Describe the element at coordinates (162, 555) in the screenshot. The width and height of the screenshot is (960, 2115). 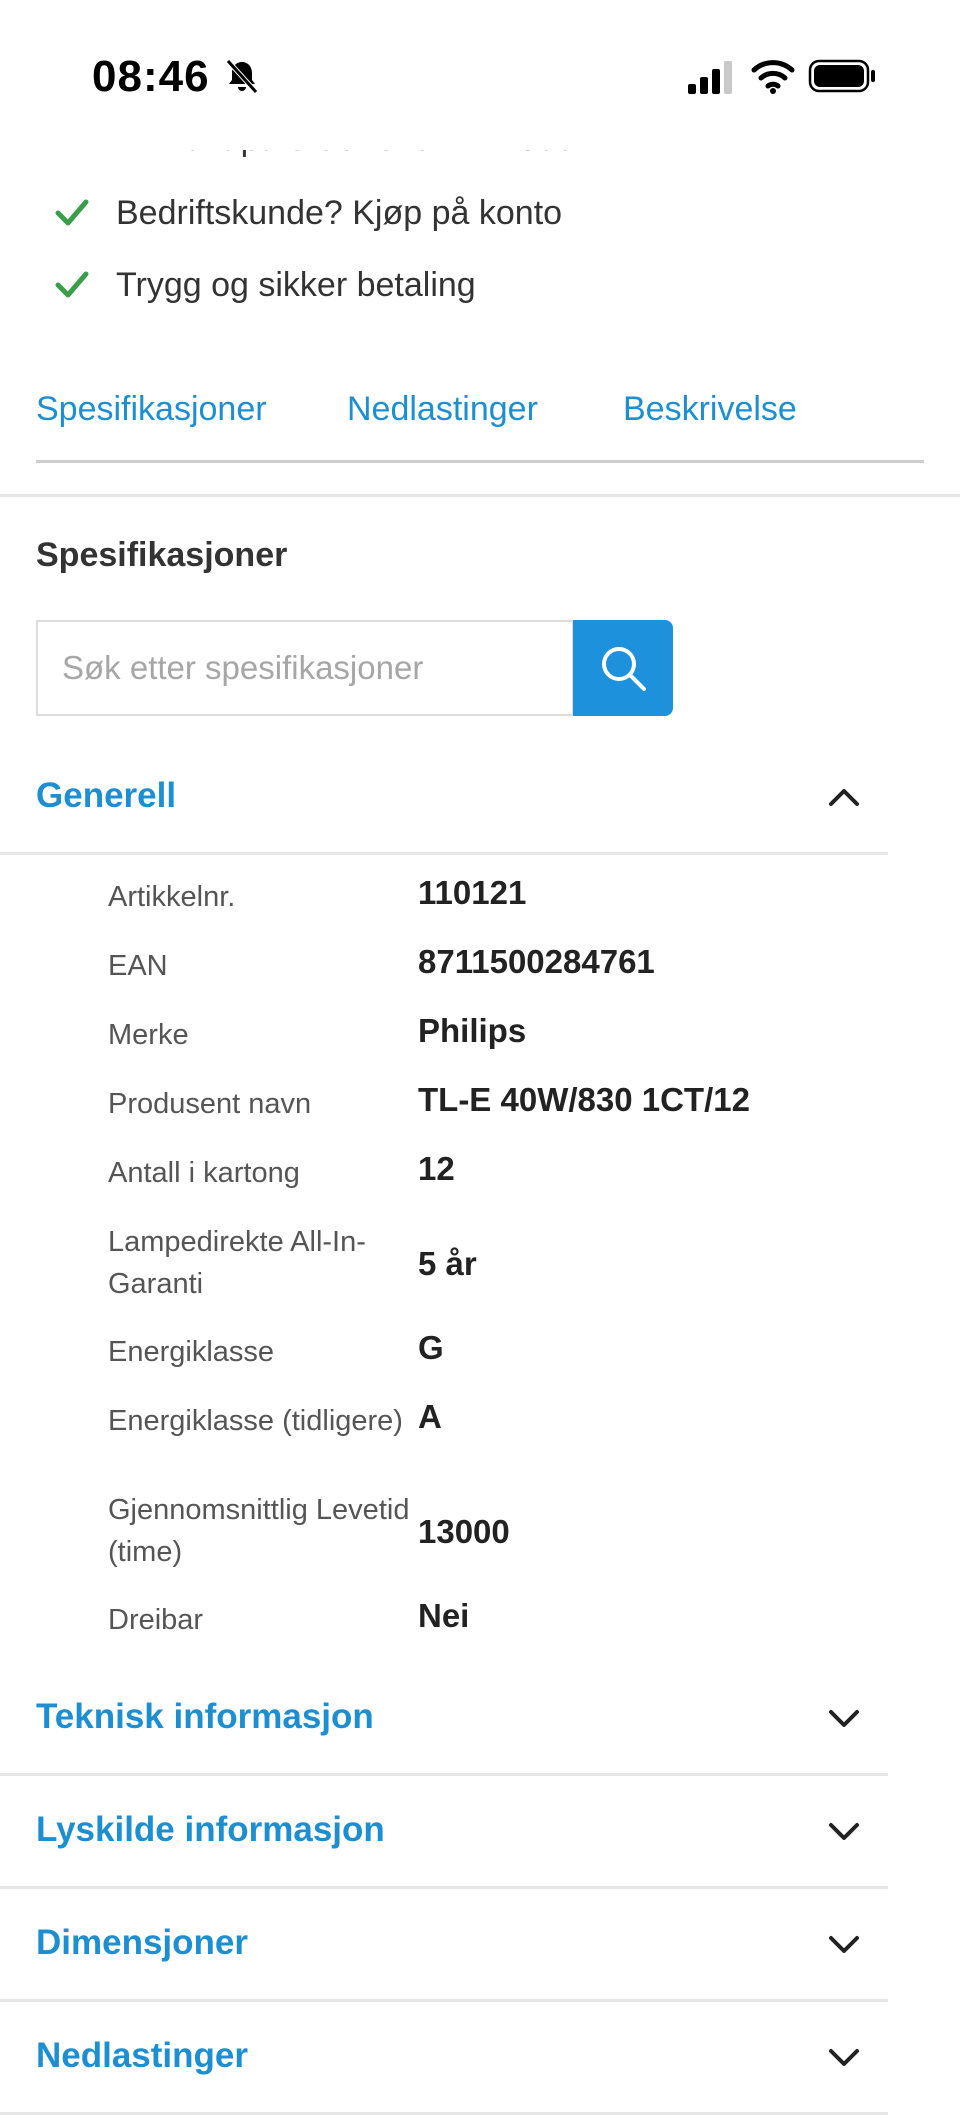
I see `specifications-title: Spesifikasjoner` at that location.